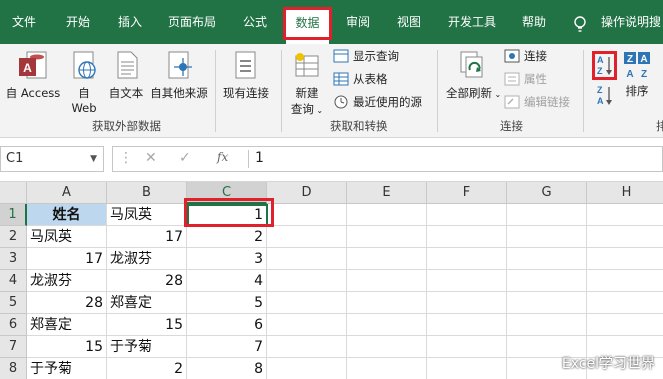 This screenshot has width=663, height=379. Describe the element at coordinates (13, 325) in the screenshot. I see `row-header-6: 6` at that location.